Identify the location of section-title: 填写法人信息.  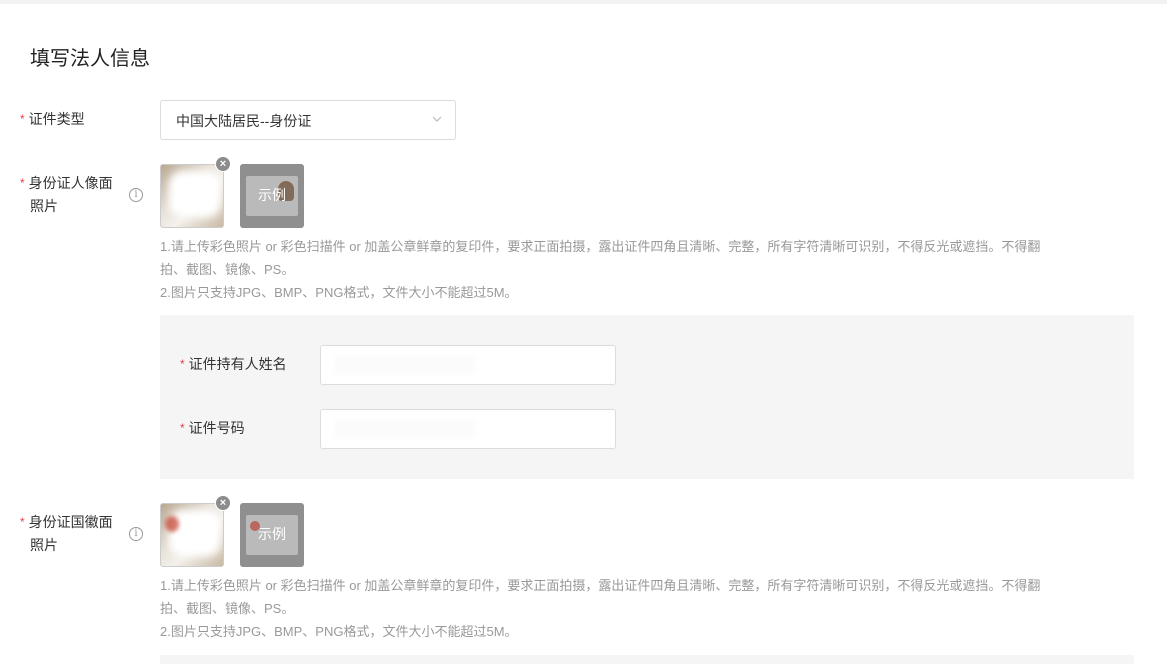
(90, 59).